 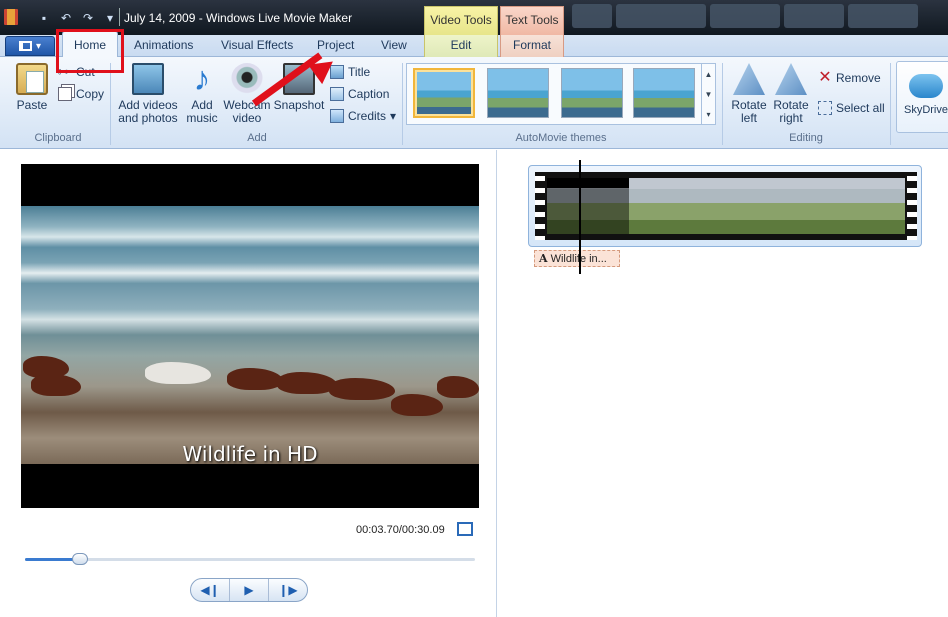 I want to click on next-frame-button: ❙▶, so click(x=288, y=590).